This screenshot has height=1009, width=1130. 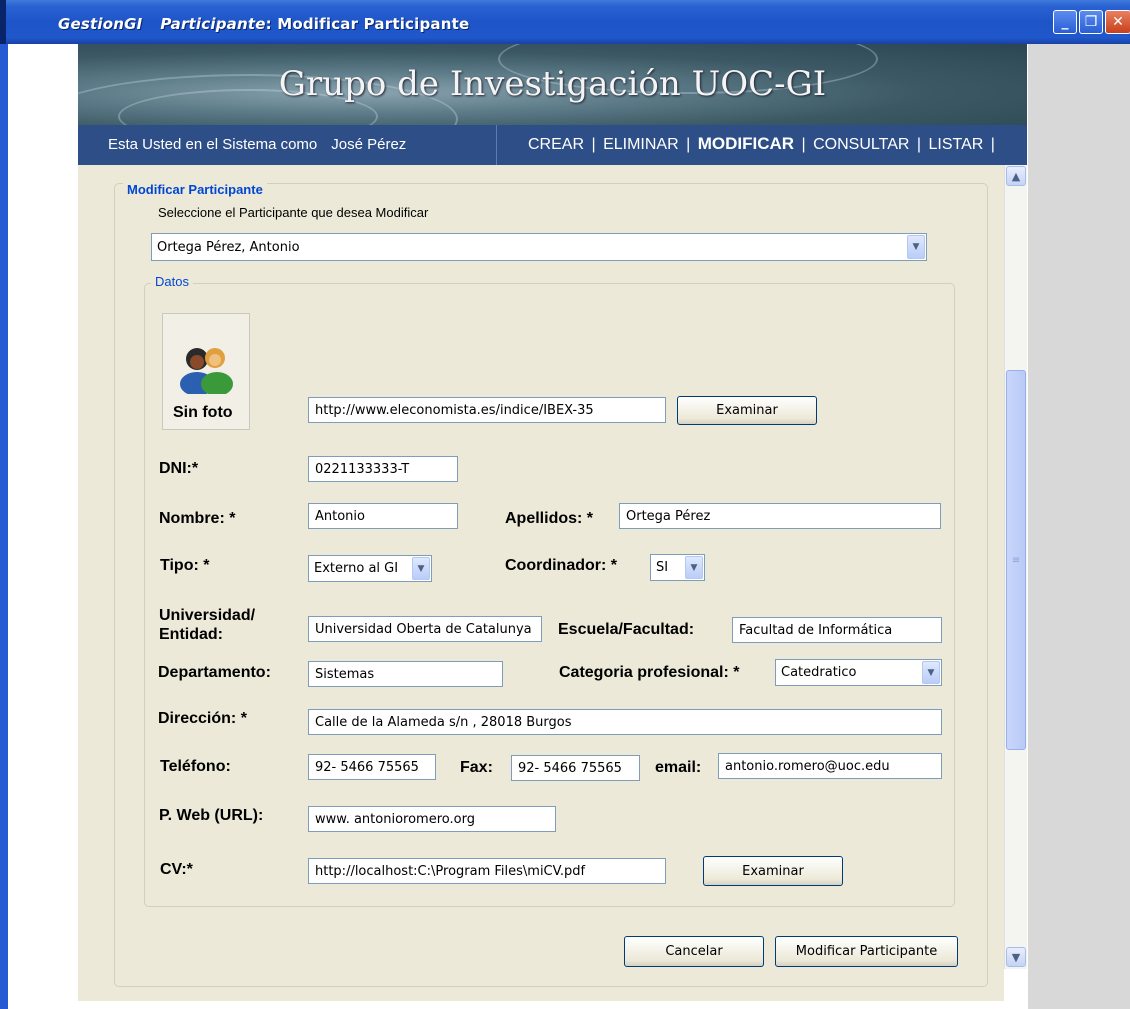 What do you see at coordinates (955, 144) in the screenshot?
I see `nav-listar: LISTAR` at bounding box center [955, 144].